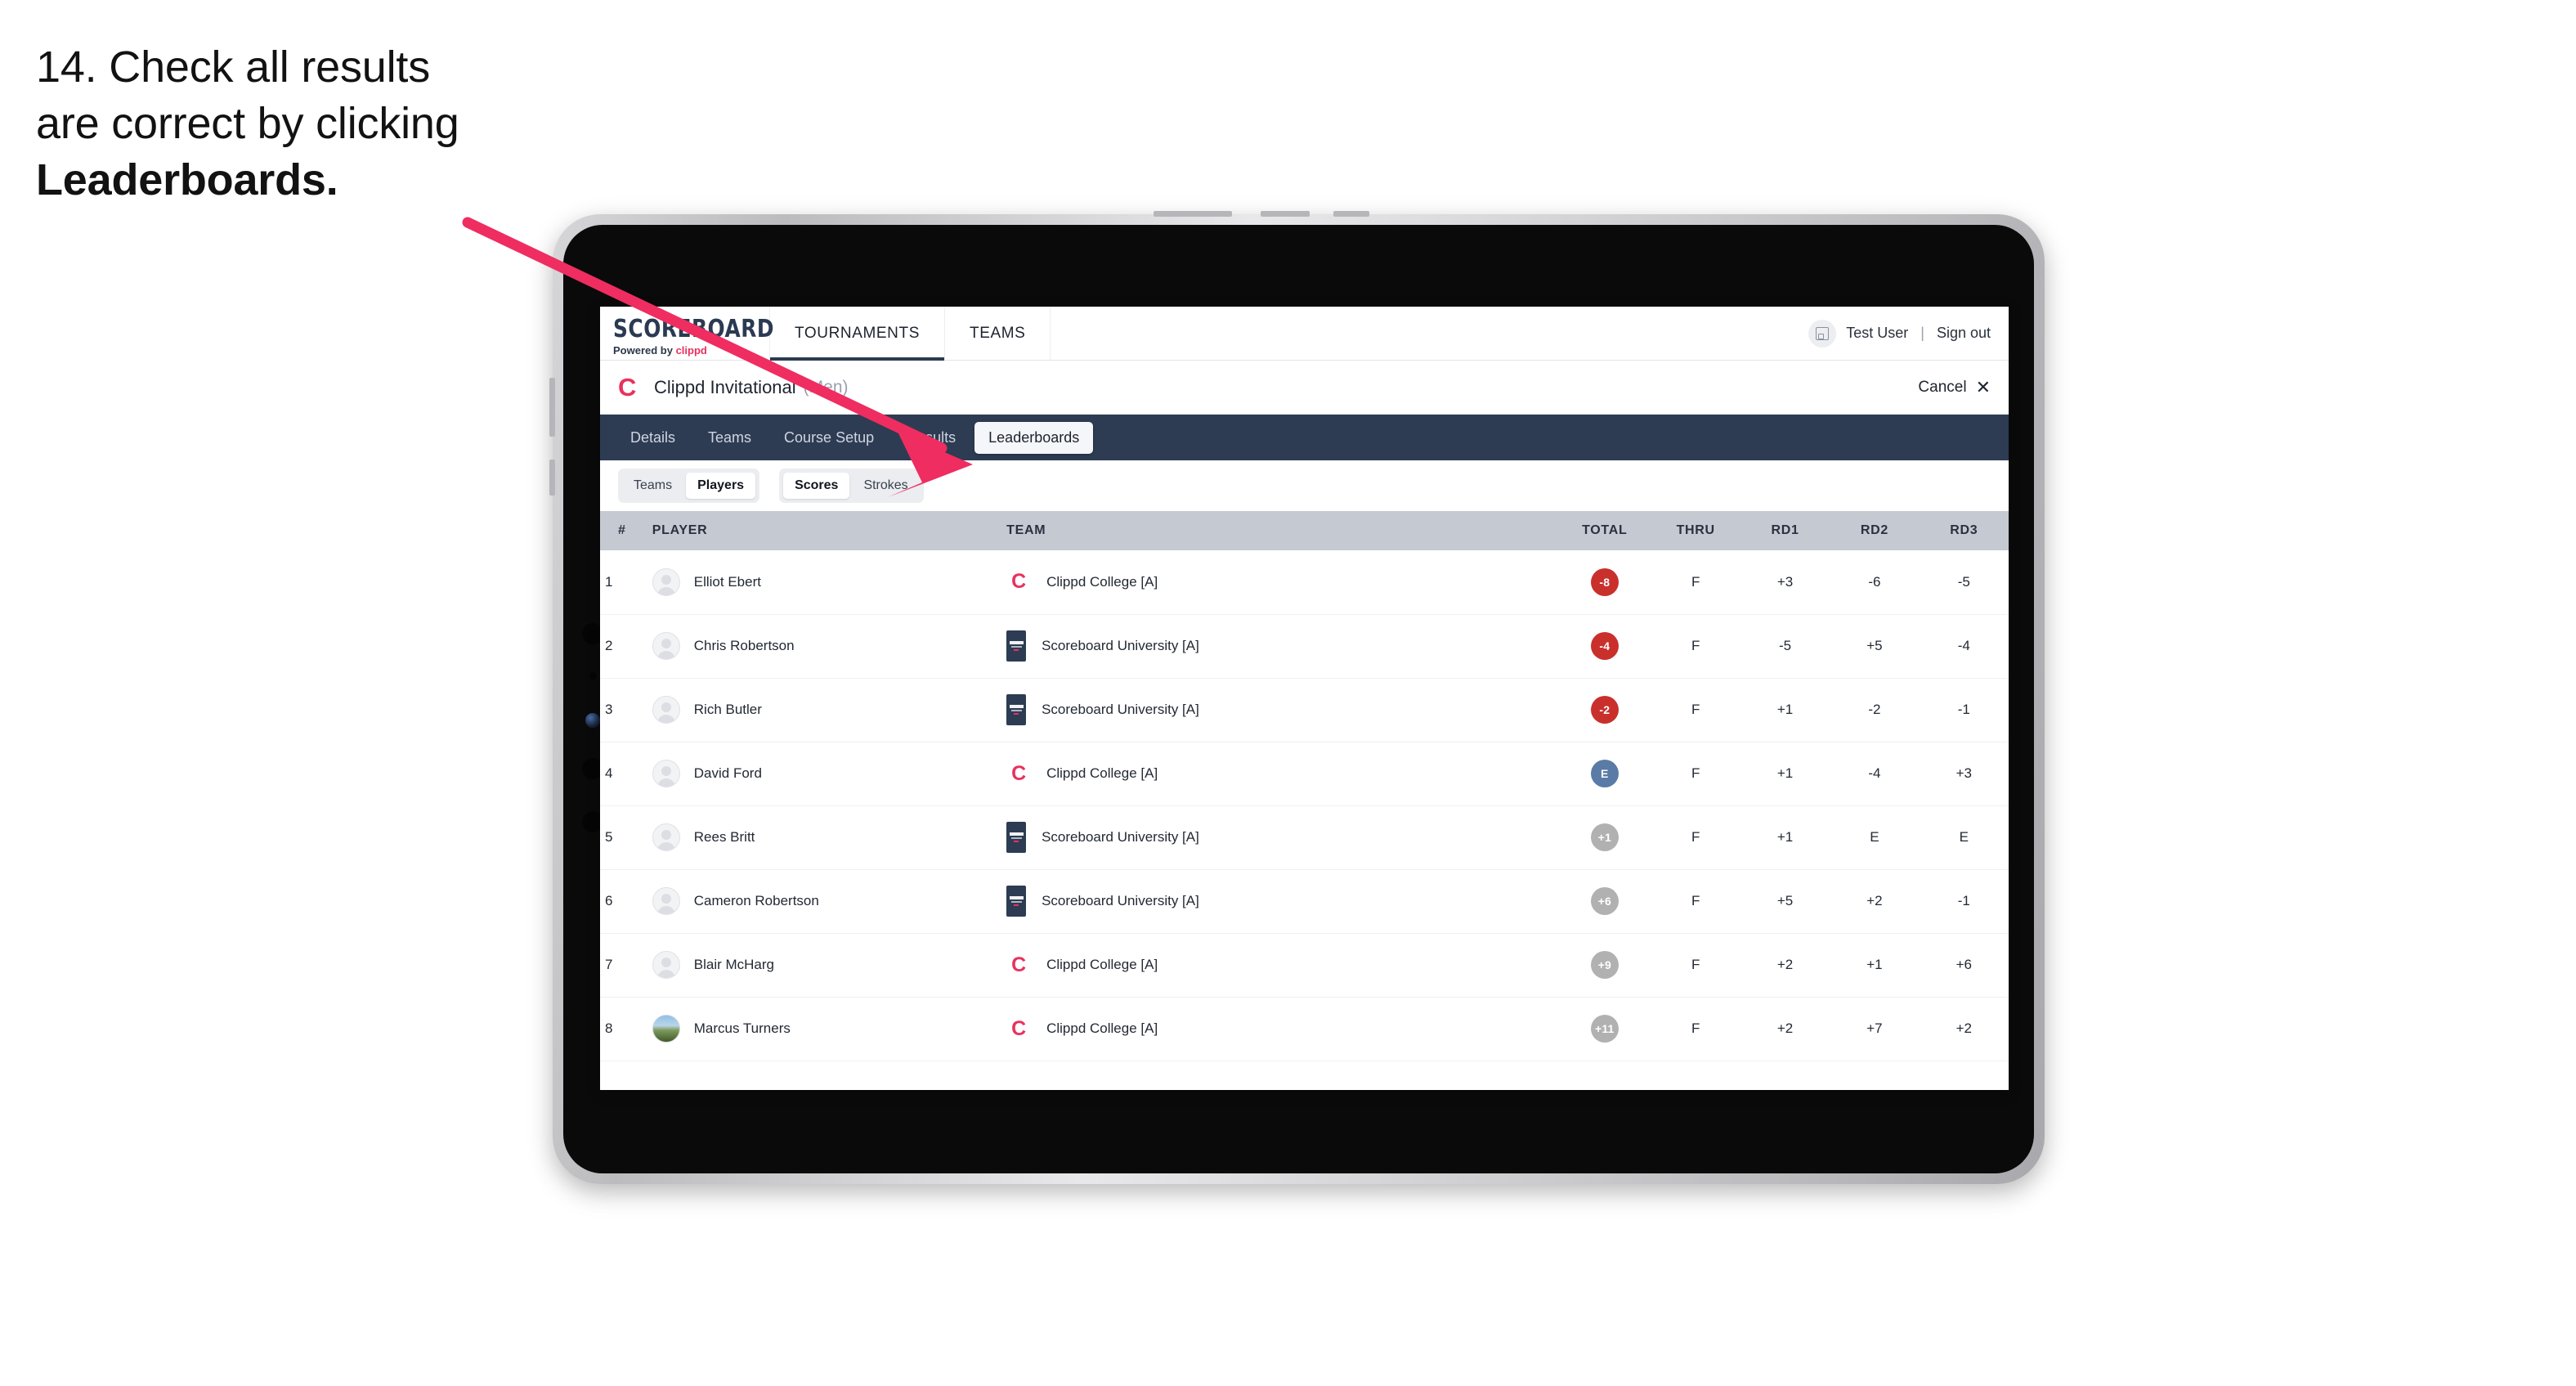  What do you see at coordinates (816, 486) in the screenshot?
I see `metric-option-scores: Scores` at bounding box center [816, 486].